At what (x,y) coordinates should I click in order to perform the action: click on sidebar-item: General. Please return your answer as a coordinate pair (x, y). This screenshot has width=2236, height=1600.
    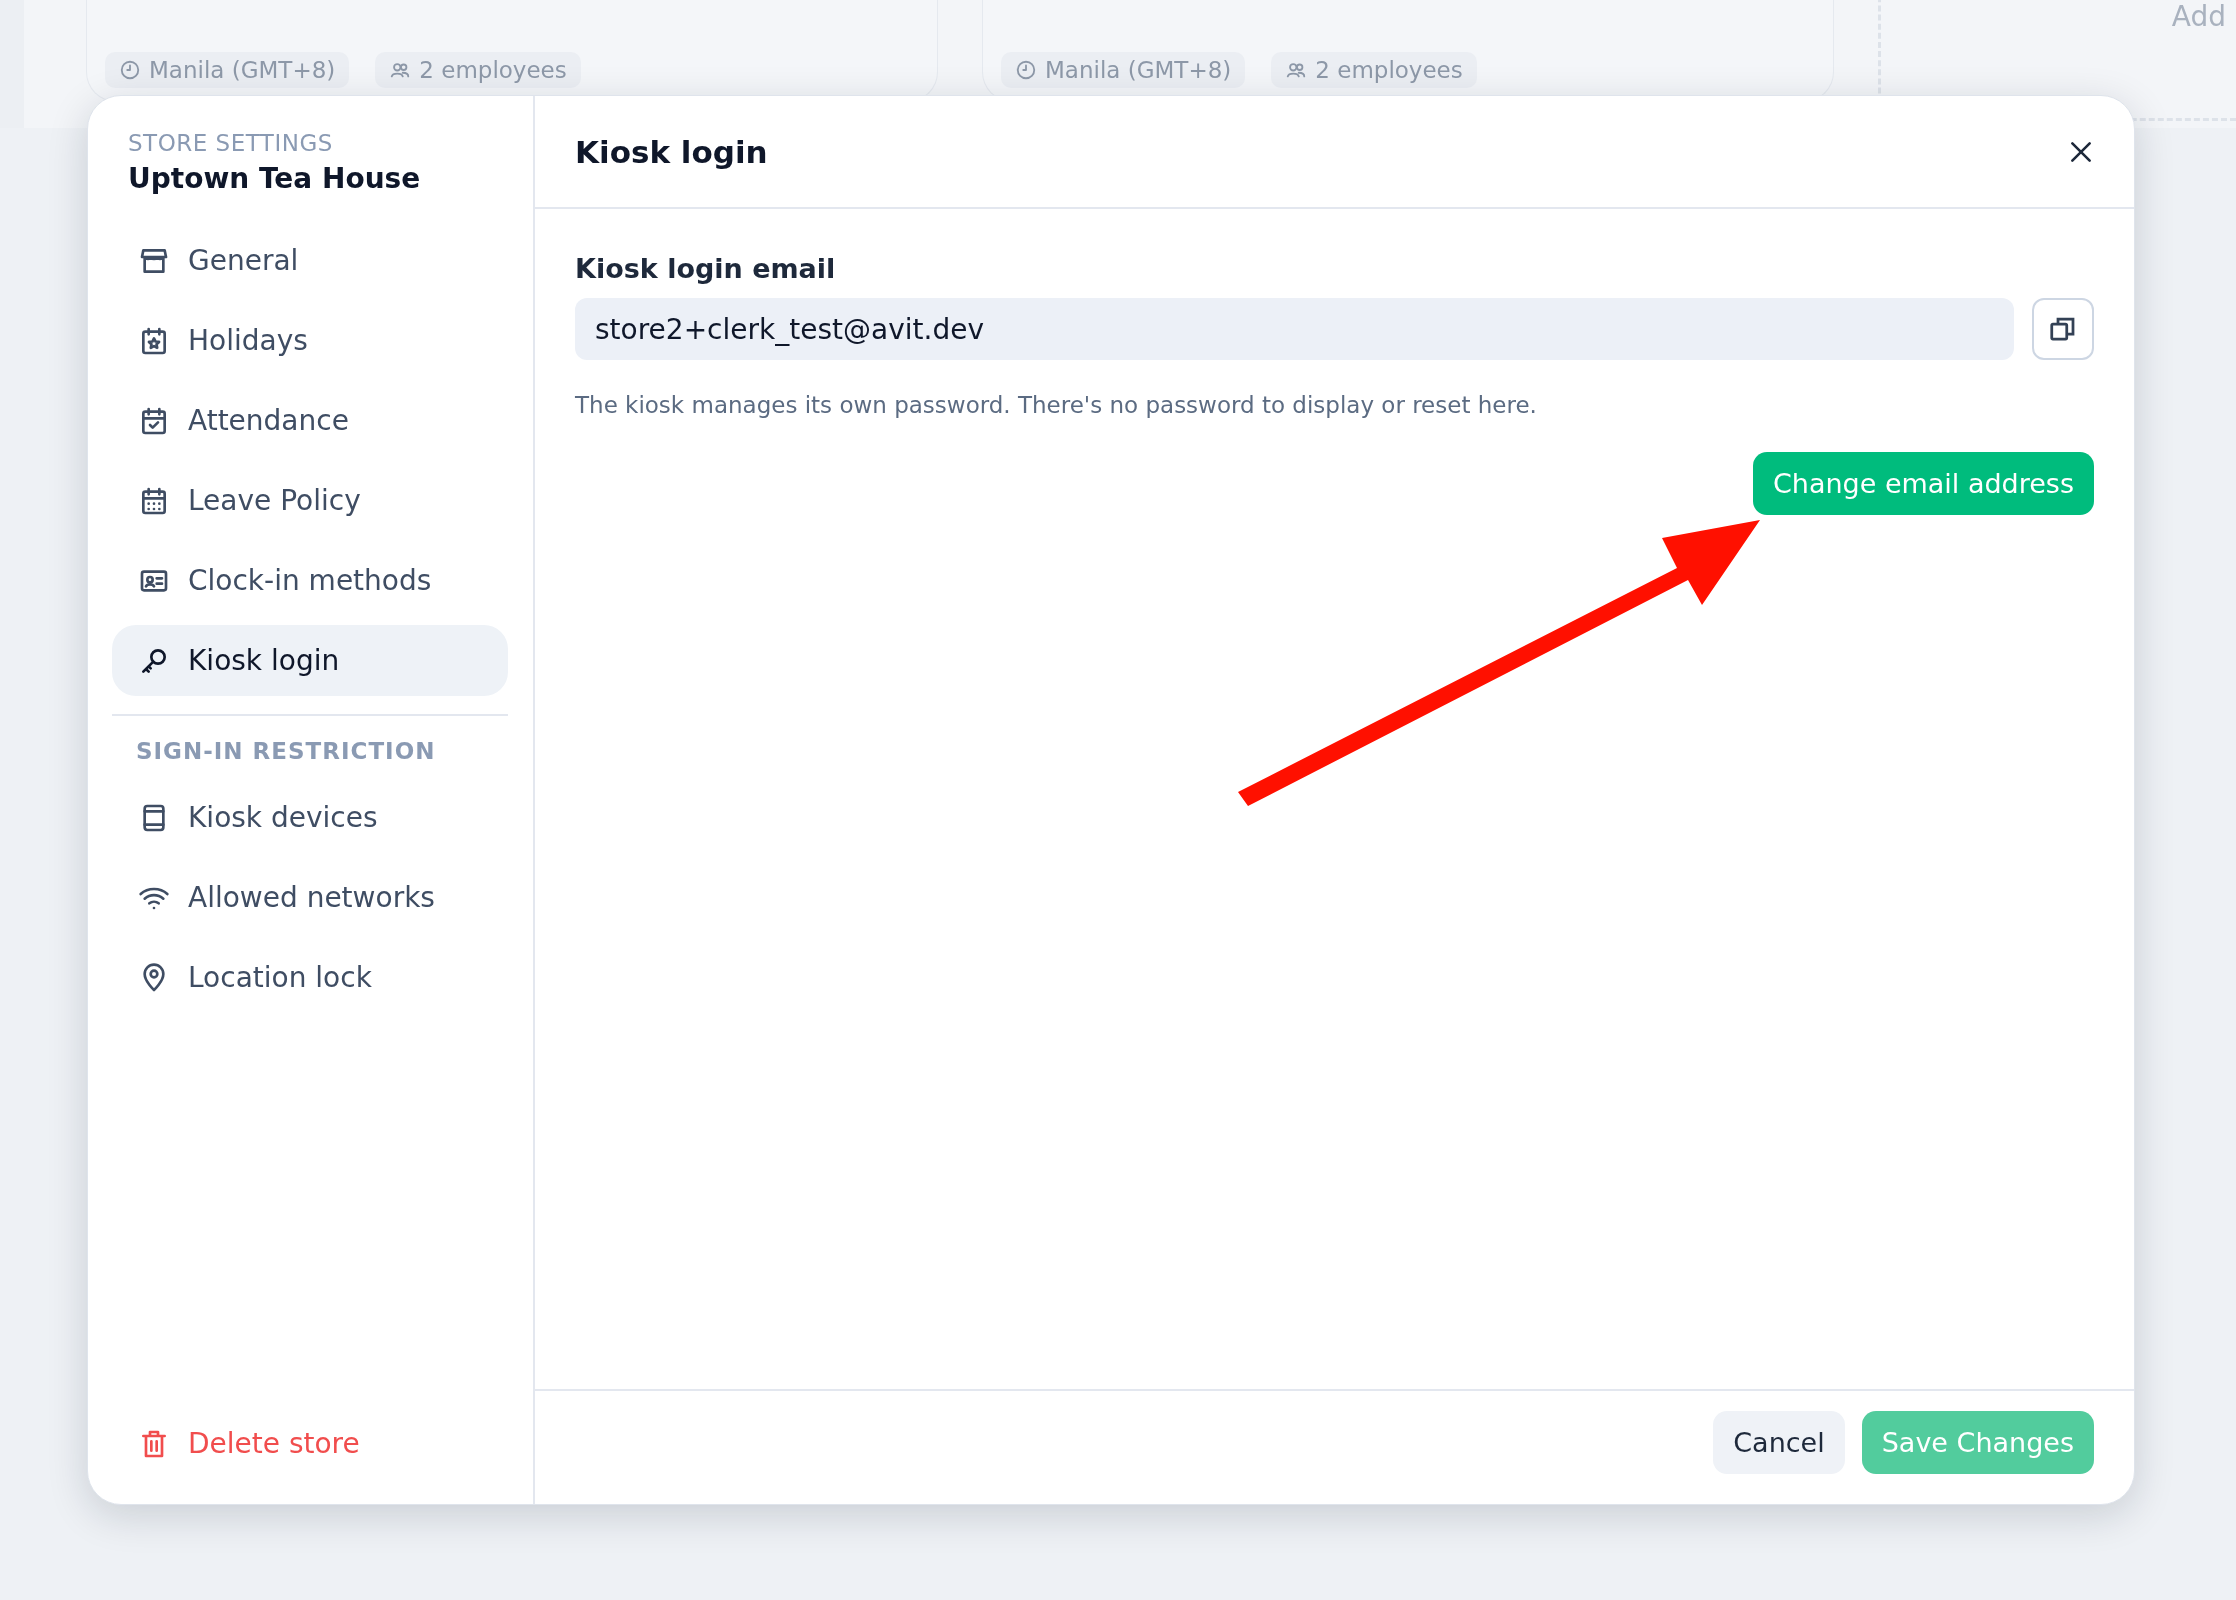
    Looking at the image, I should click on (310, 260).